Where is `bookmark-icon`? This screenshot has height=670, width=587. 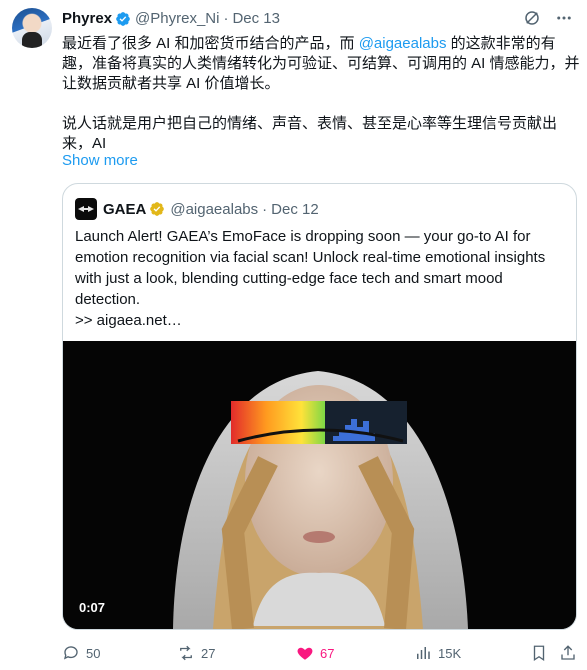
bookmark-icon is located at coordinates (539, 653).